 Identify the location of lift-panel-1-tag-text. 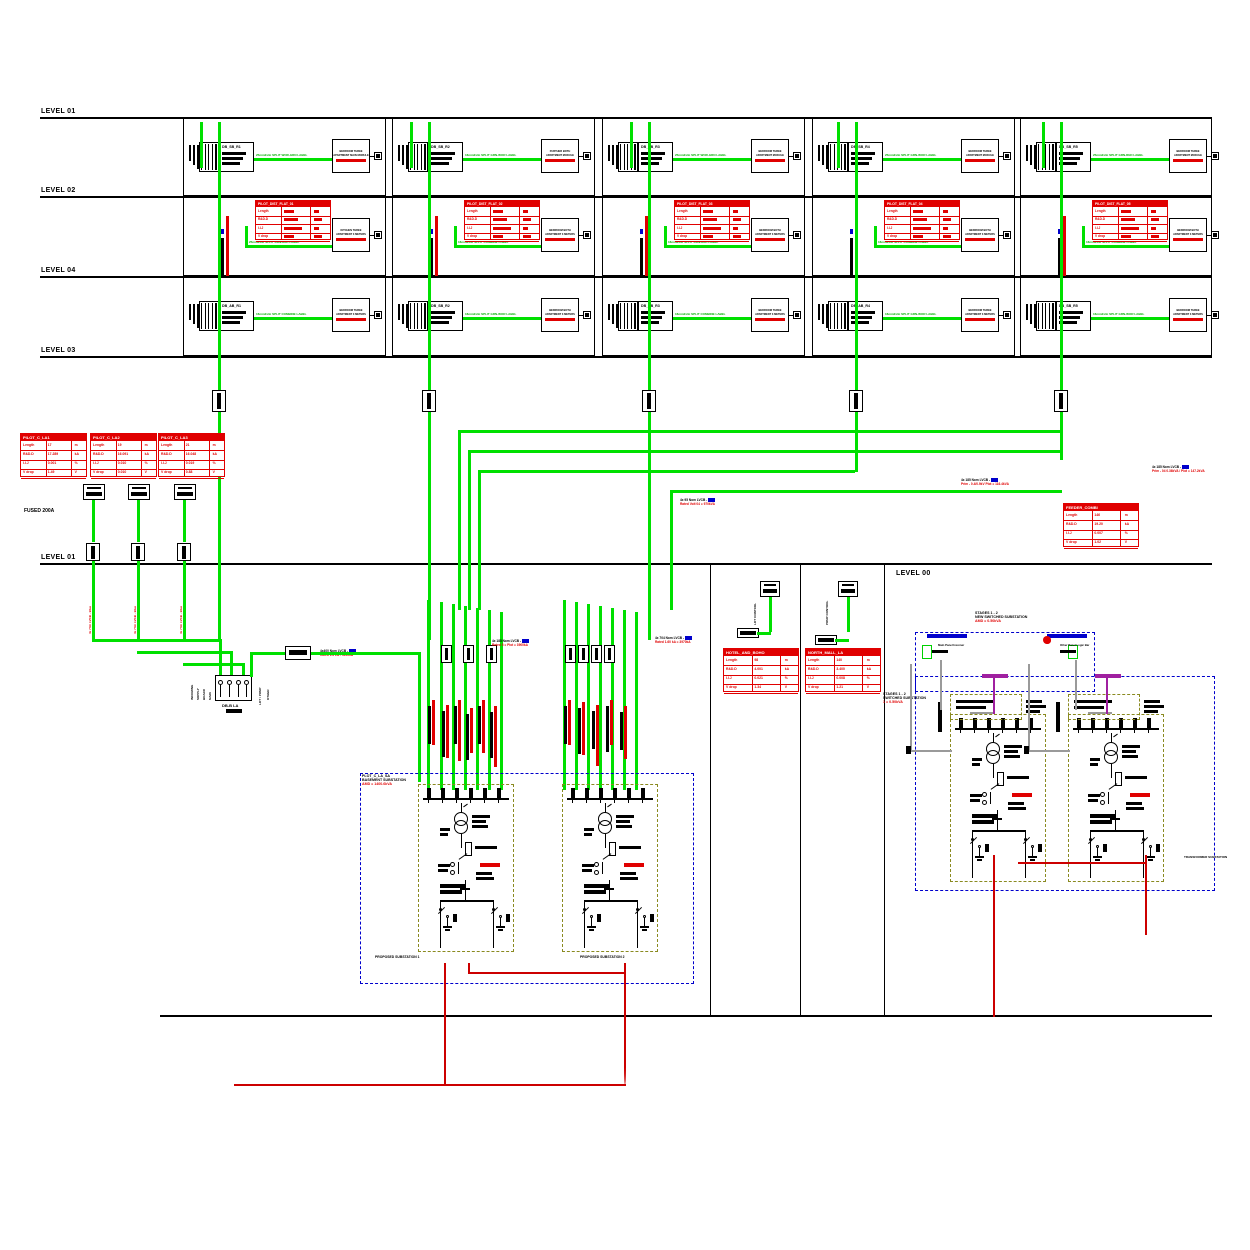
(748, 633).